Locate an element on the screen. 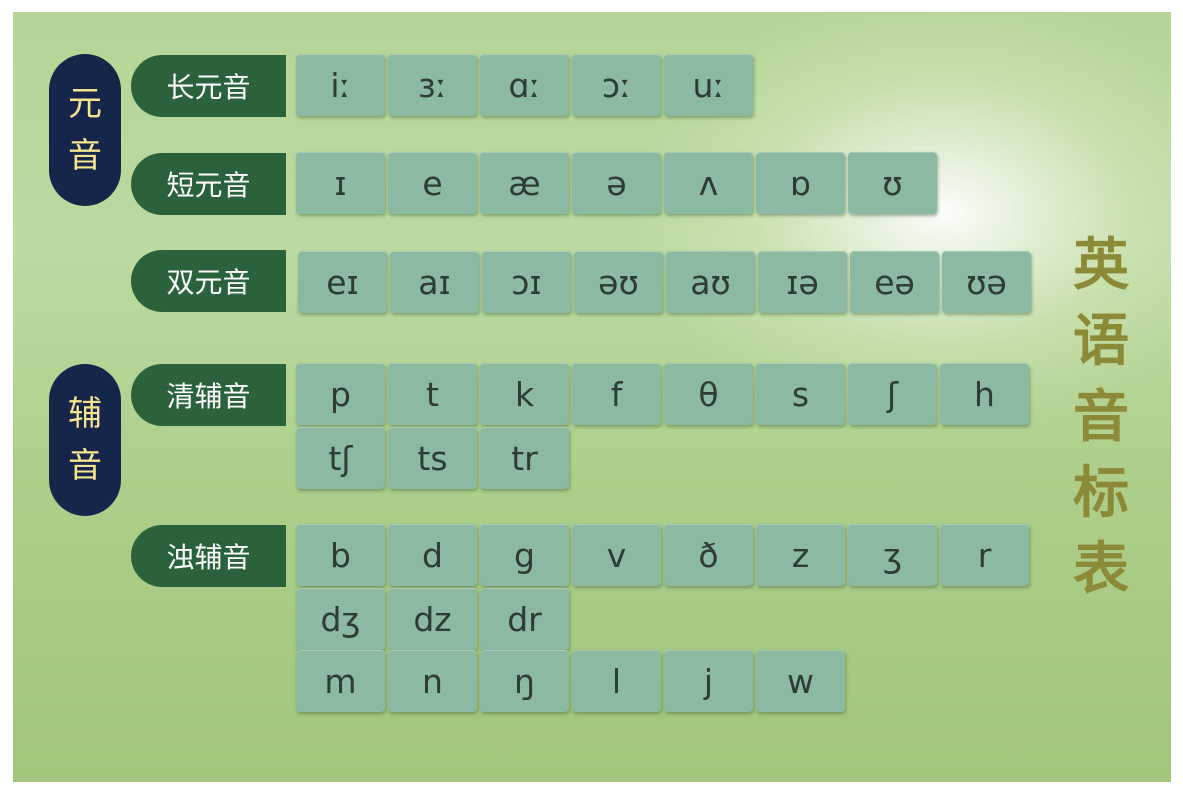 The width and height of the screenshot is (1183, 793). short-vowel-tile: e is located at coordinates (432, 183).